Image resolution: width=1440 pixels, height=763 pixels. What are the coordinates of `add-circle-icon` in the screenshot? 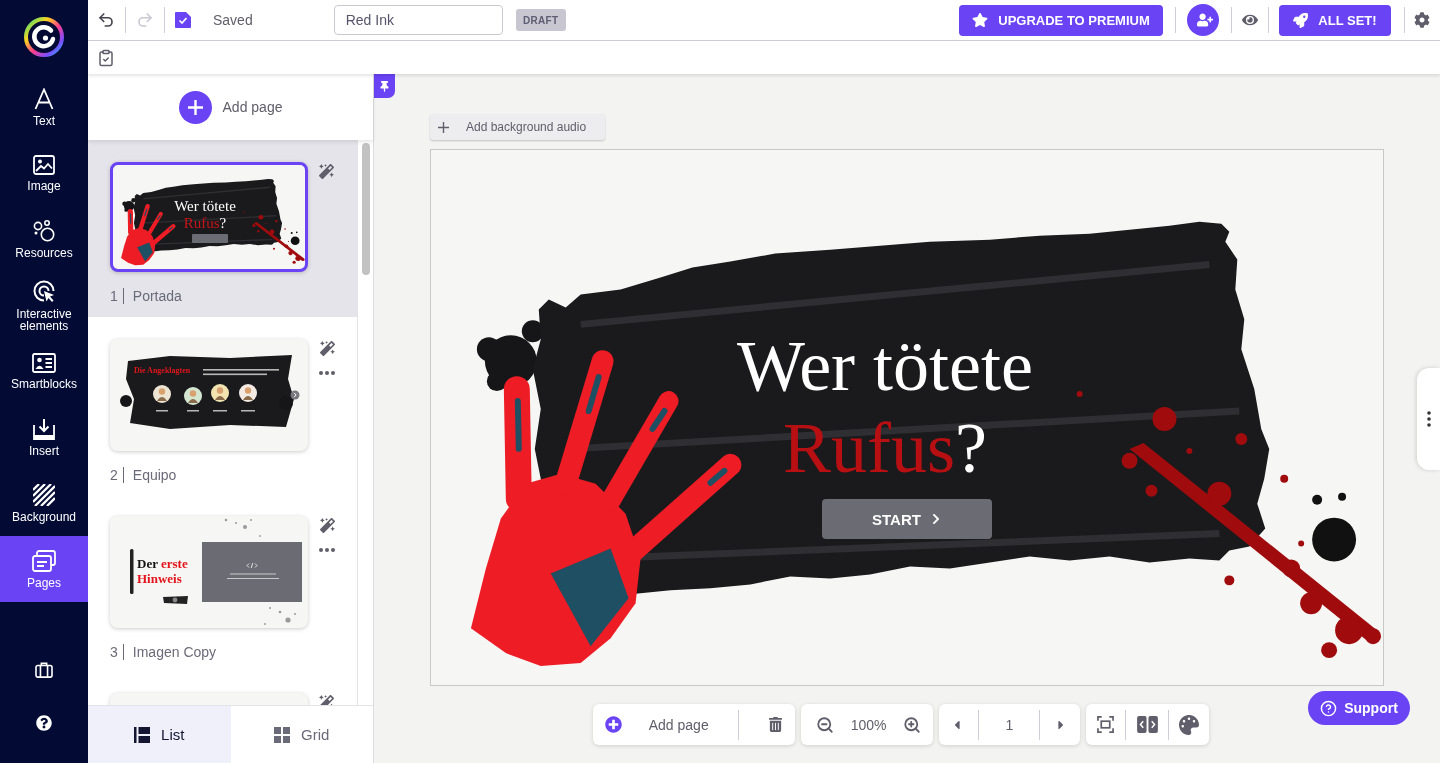 It's located at (195, 107).